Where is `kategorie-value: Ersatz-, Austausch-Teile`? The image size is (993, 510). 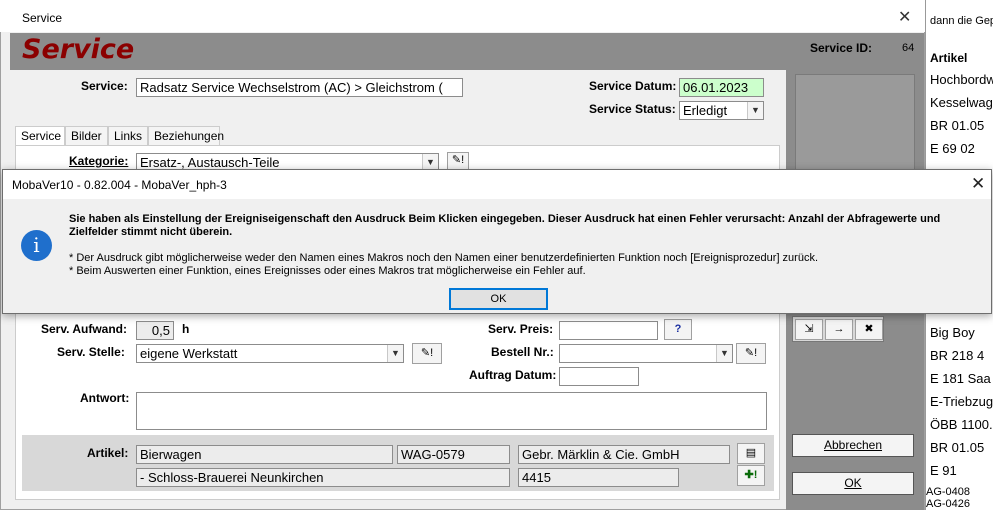
kategorie-value: Ersatz-, Austausch-Teile is located at coordinates (210, 162).